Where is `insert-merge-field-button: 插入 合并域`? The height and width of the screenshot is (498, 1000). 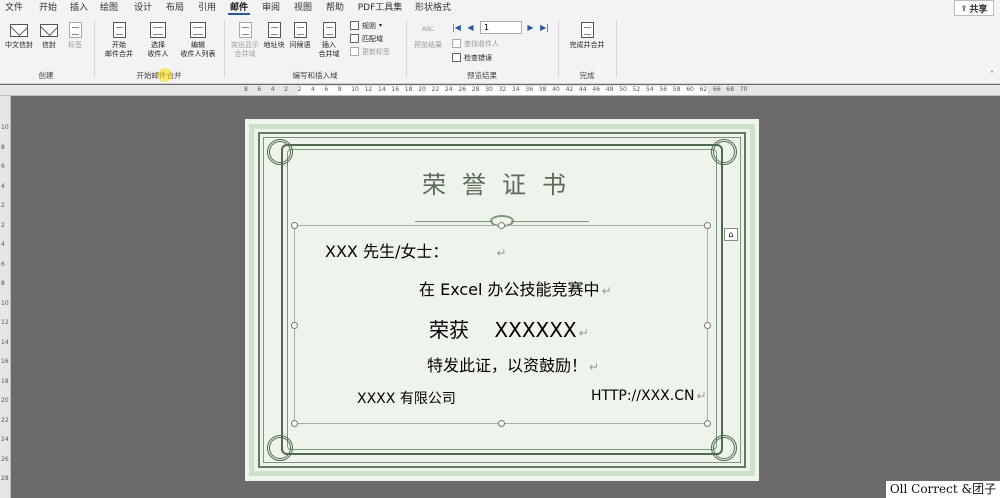
insert-merge-field-button: 插入 合并域 is located at coordinates (329, 40).